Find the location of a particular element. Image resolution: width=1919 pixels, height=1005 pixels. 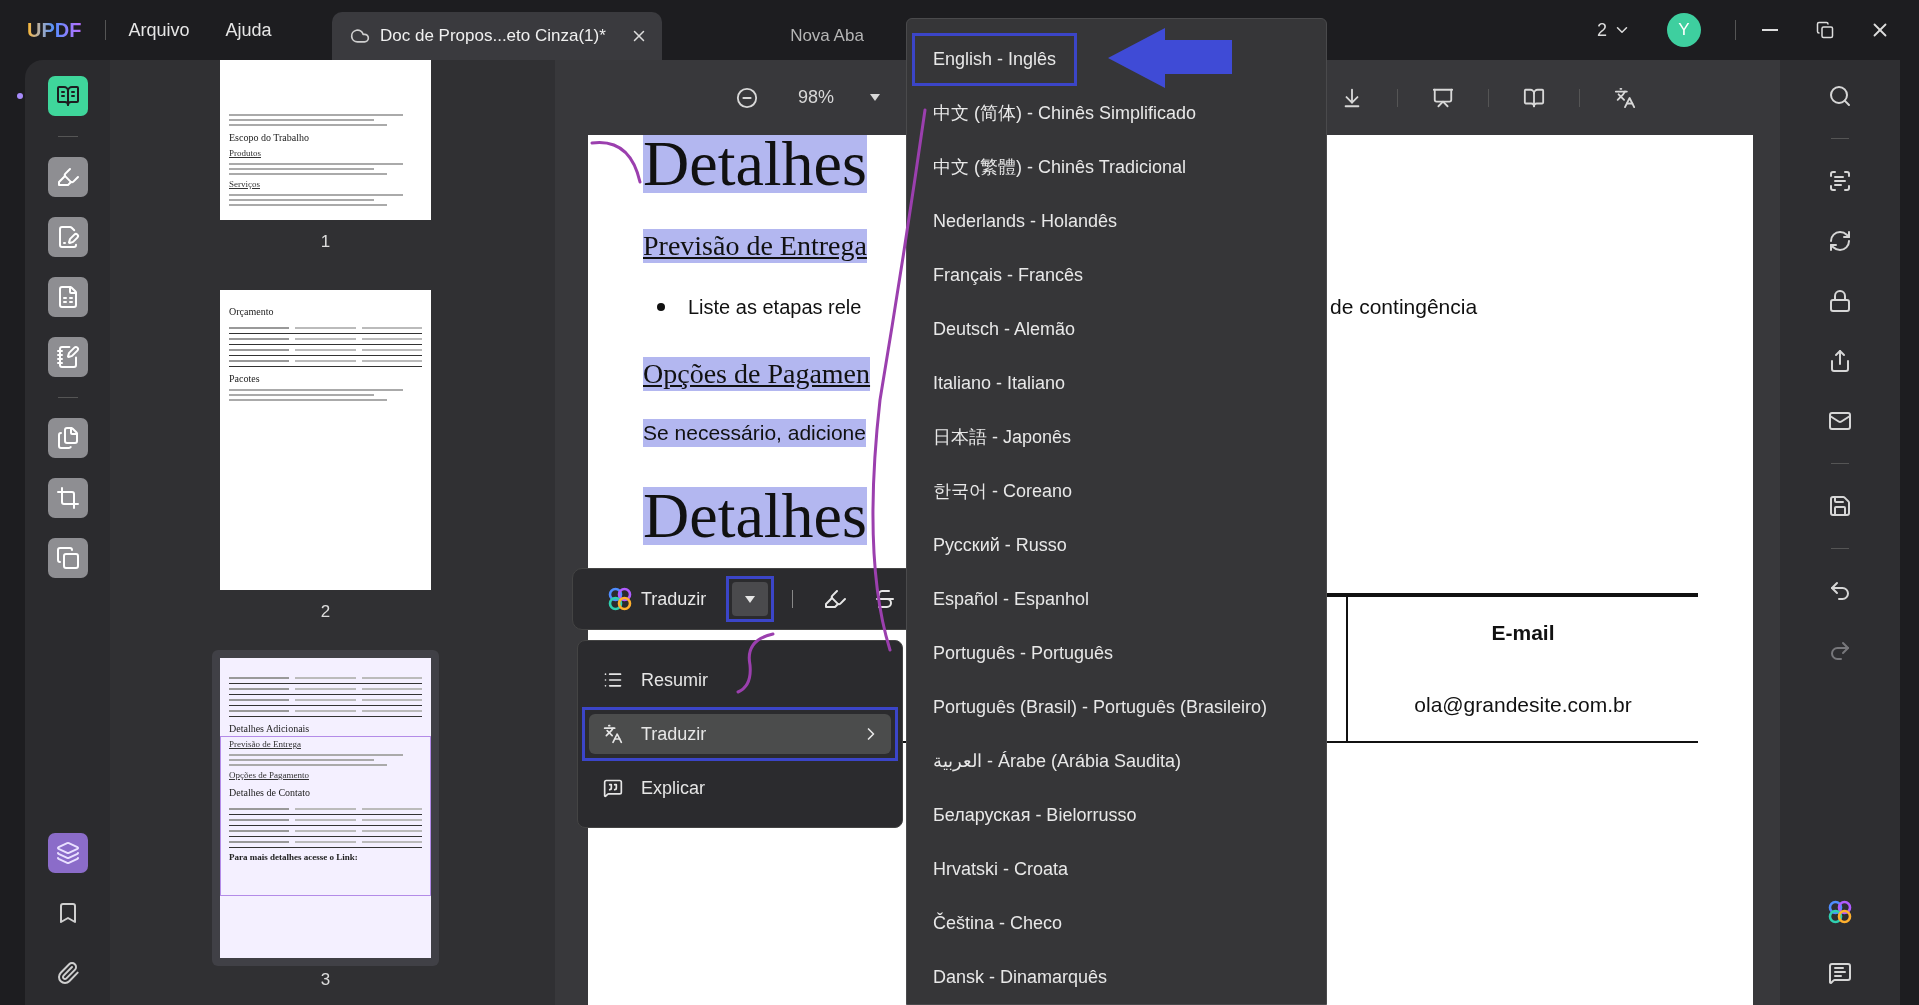

ai-assistant-icon is located at coordinates (1840, 912).